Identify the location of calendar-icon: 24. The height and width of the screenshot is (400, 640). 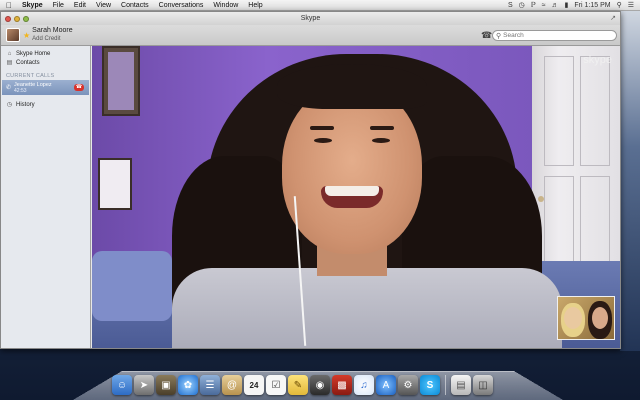
(254, 385).